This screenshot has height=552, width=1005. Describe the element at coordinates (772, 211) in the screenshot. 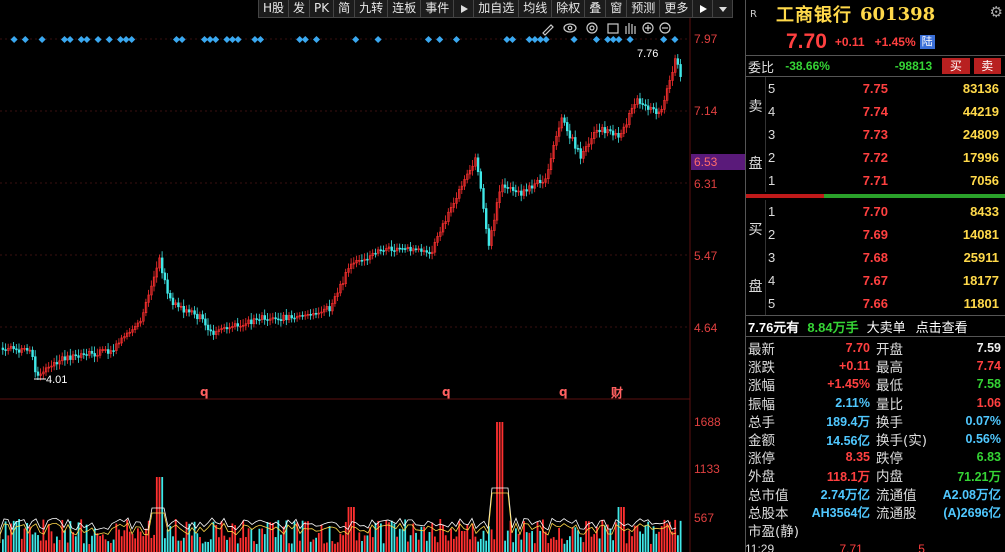

I see `bid-level: 1` at that location.